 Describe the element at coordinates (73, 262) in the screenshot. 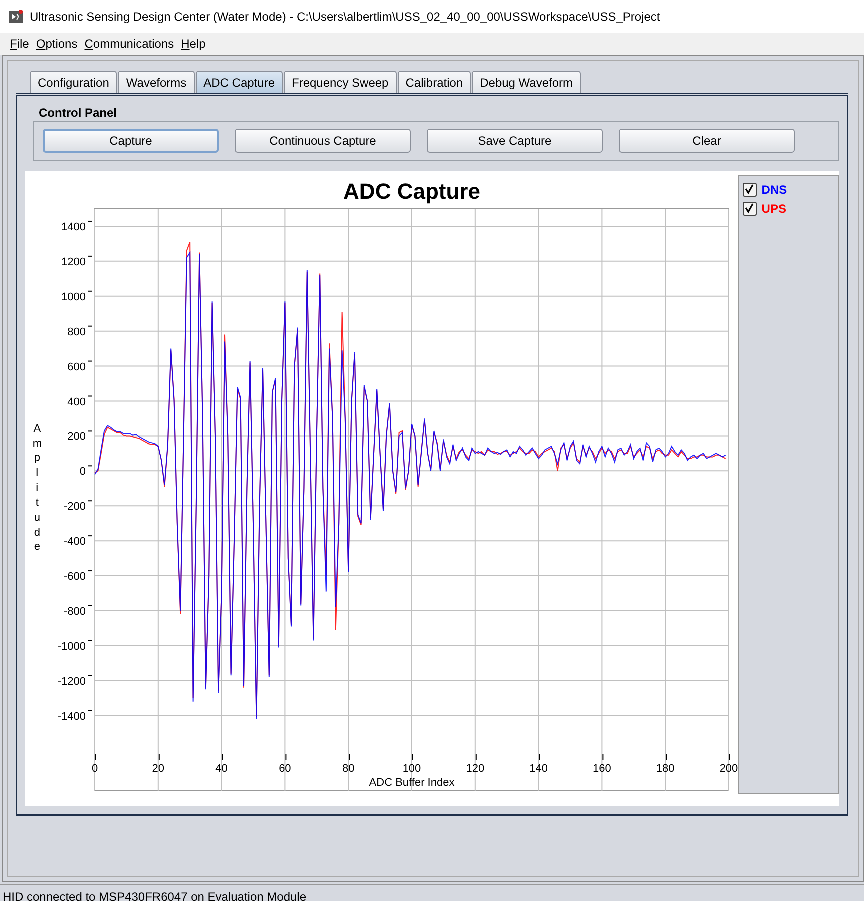

I see `y-tick-label: 1200` at that location.